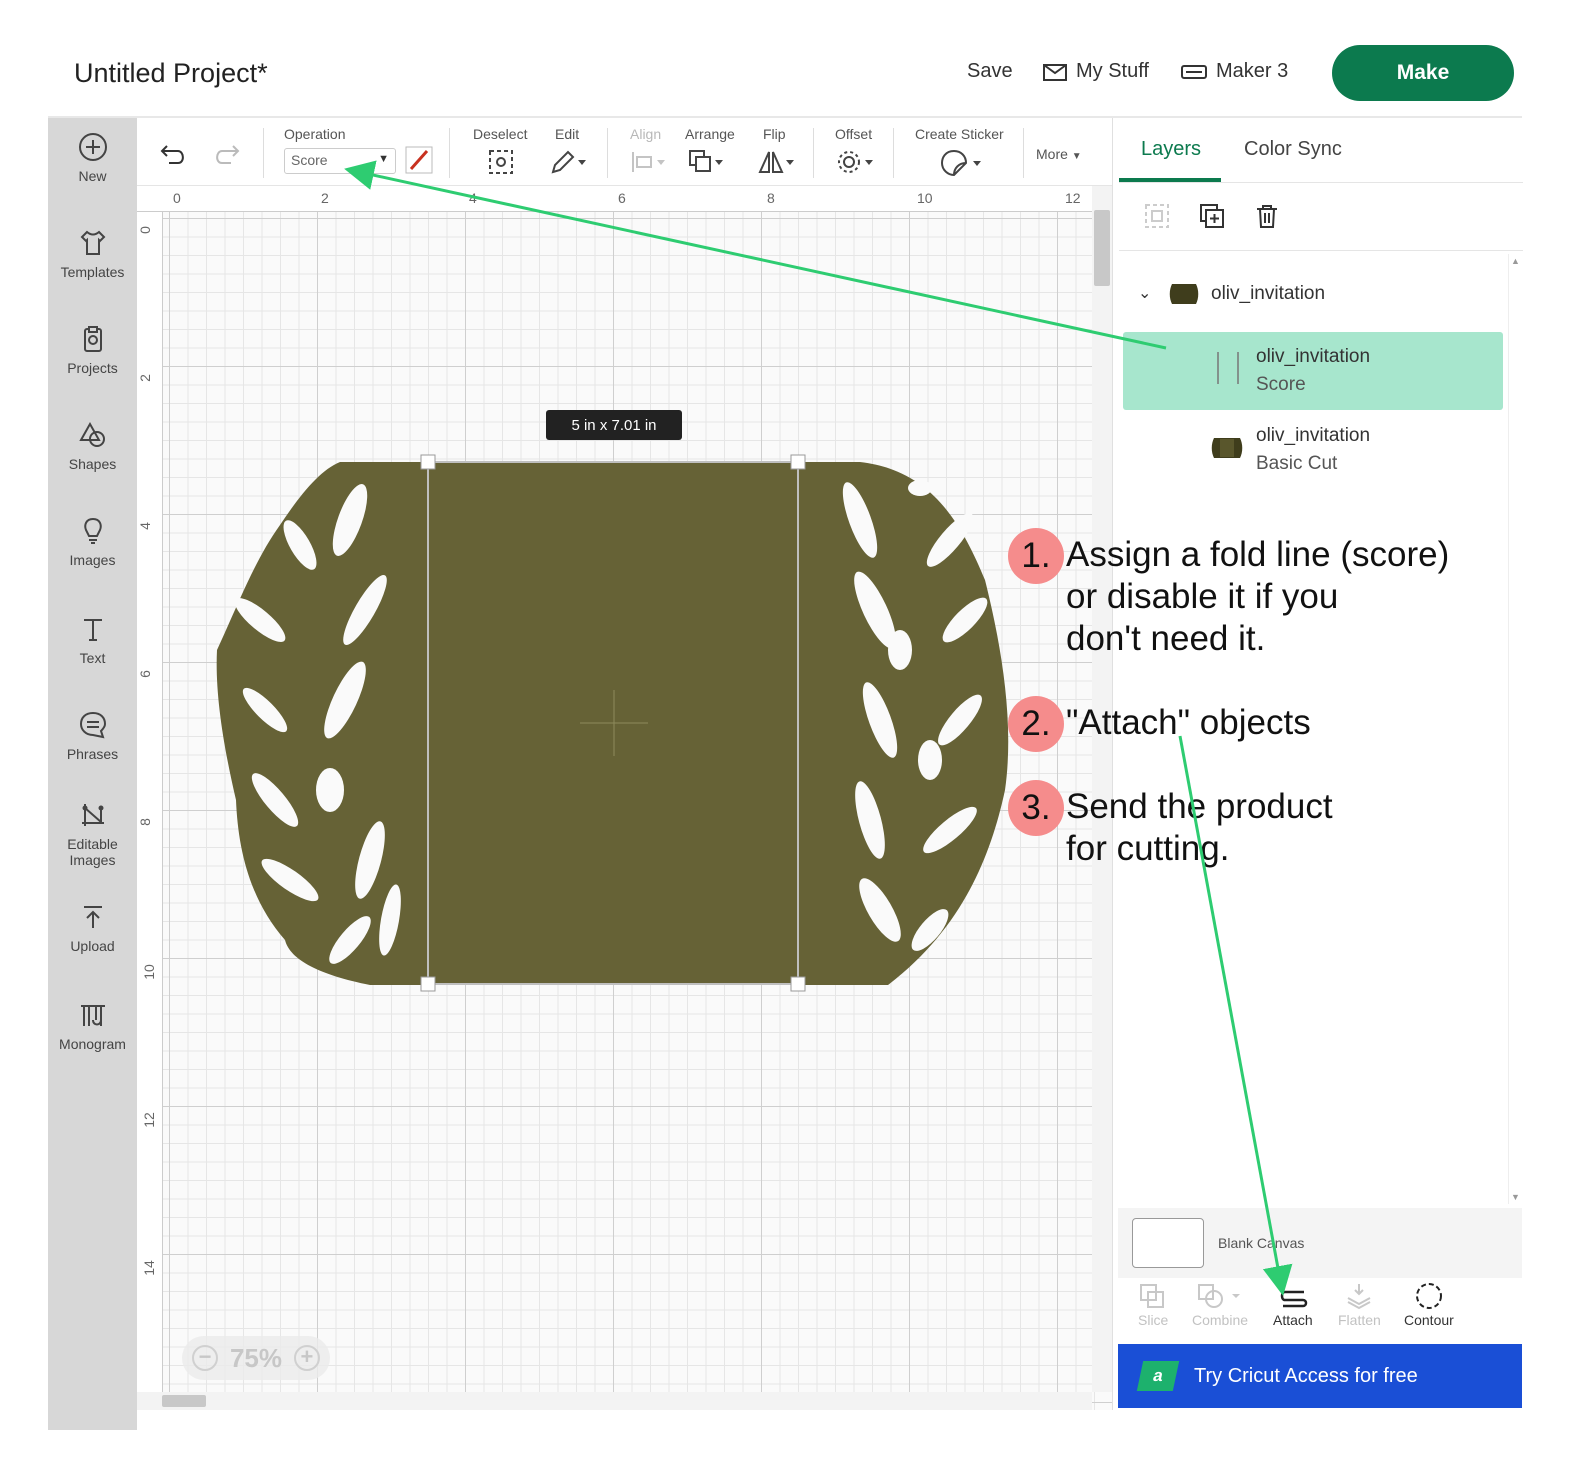 This screenshot has width=1588, height=1463. I want to click on layer-row-score, so click(1313, 371).